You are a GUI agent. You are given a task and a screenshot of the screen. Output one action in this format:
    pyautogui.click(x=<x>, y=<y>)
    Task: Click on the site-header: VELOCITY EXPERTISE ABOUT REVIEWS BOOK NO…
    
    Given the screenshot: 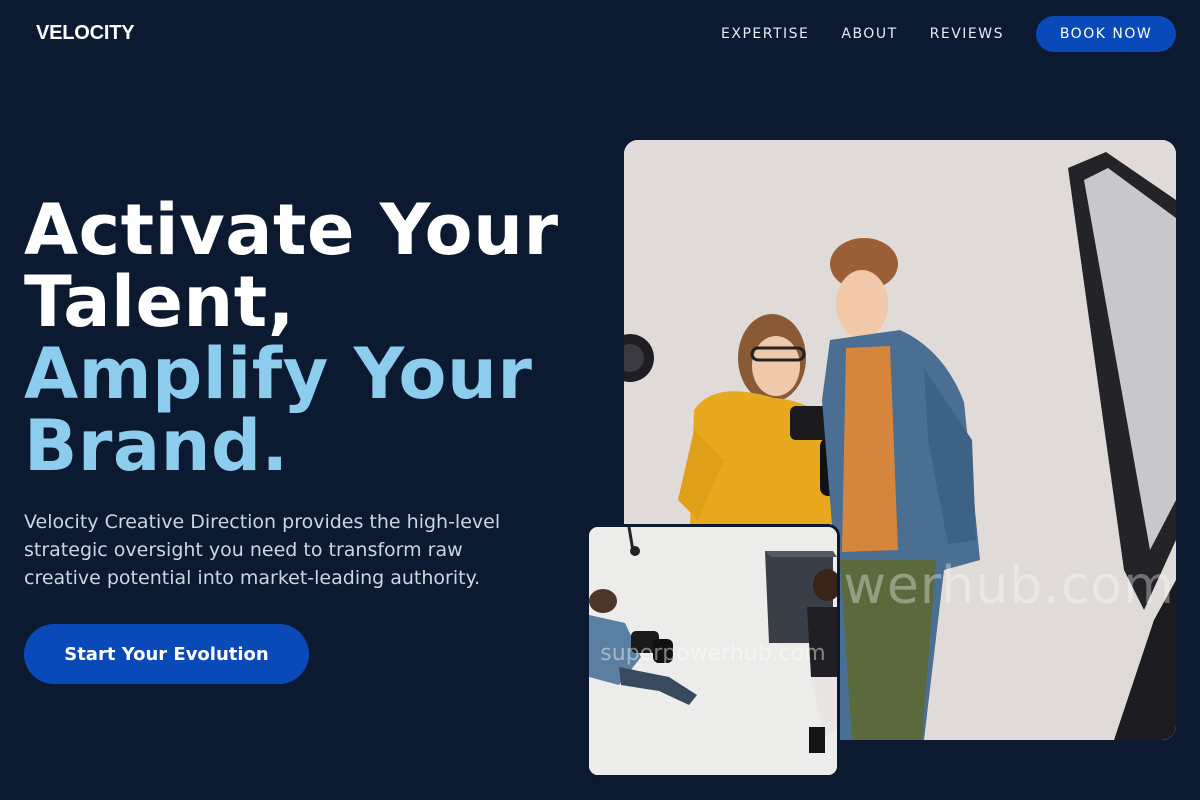 What is the action you would take?
    pyautogui.click(x=600, y=34)
    